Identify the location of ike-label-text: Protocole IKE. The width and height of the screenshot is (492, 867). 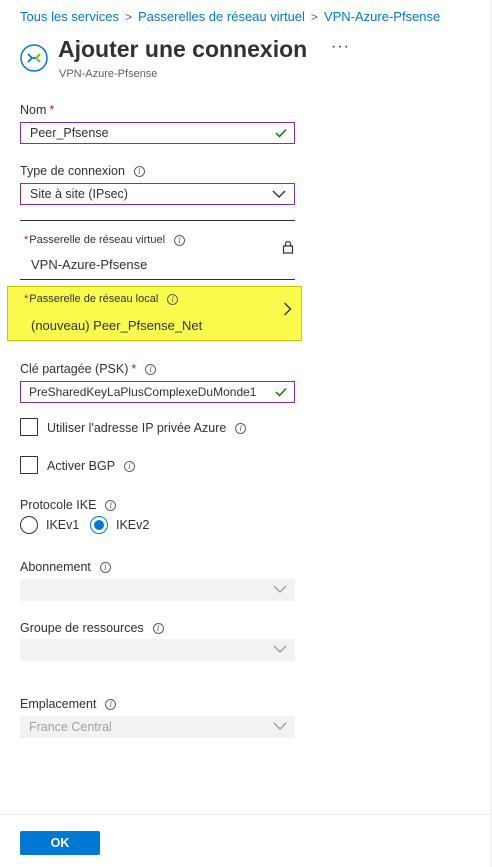
(58, 505).